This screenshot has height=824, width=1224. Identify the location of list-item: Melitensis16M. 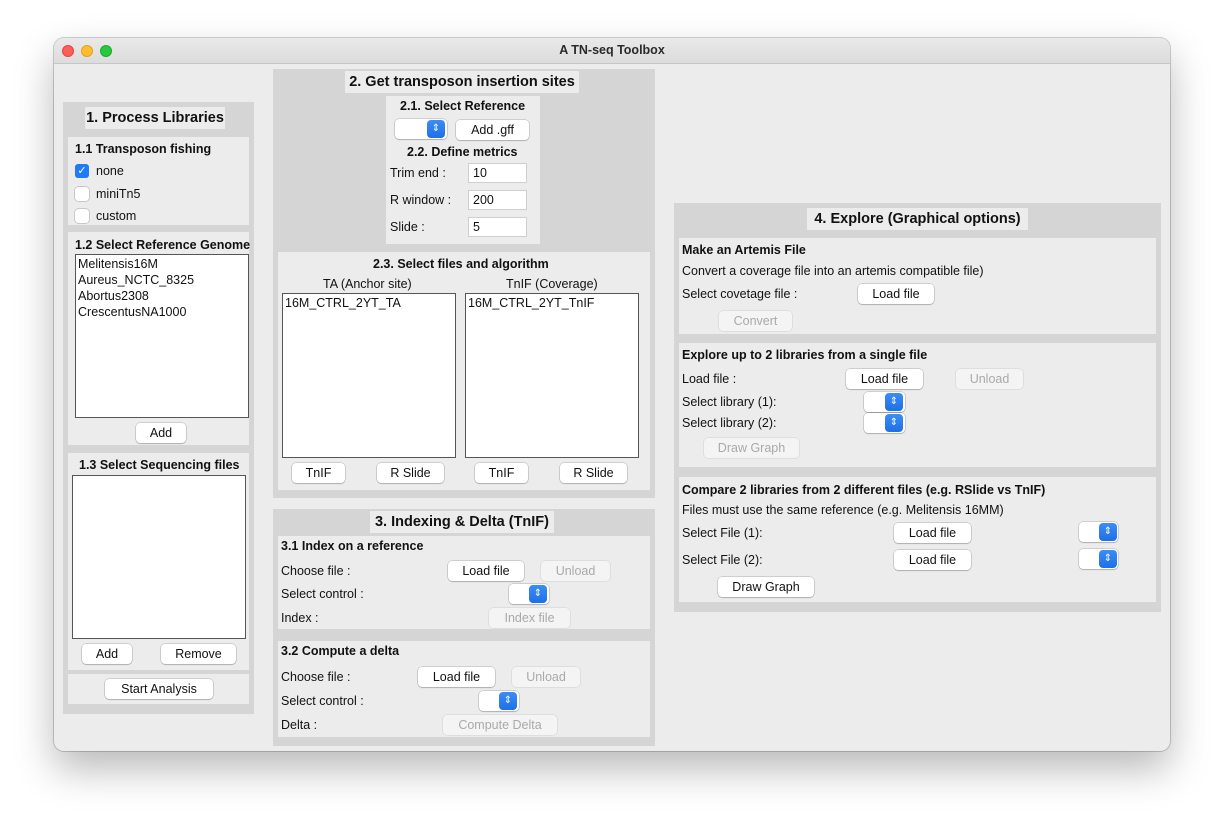
(162, 264).